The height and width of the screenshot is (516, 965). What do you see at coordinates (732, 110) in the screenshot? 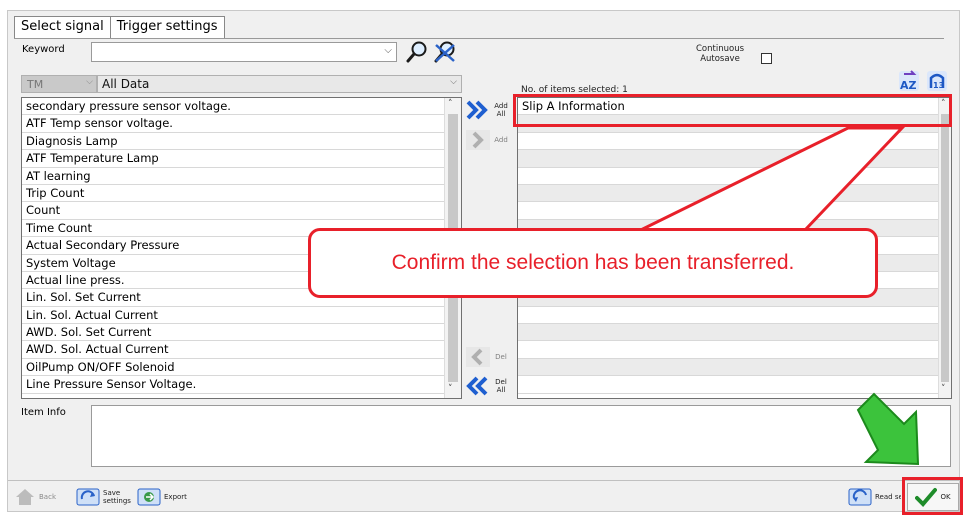
I see `selected-item-highlight` at bounding box center [732, 110].